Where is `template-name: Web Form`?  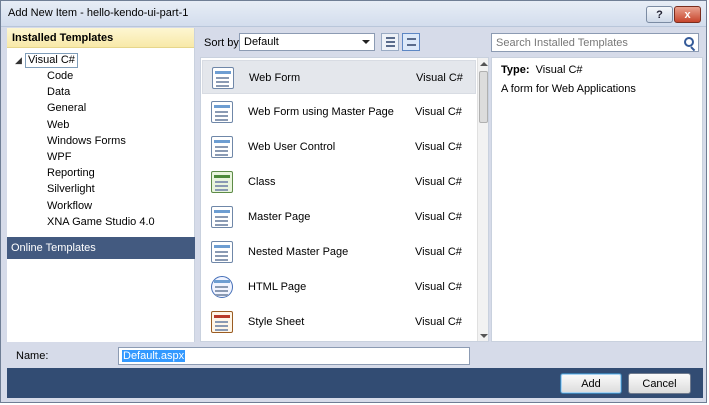
template-name: Web Form is located at coordinates (275, 78).